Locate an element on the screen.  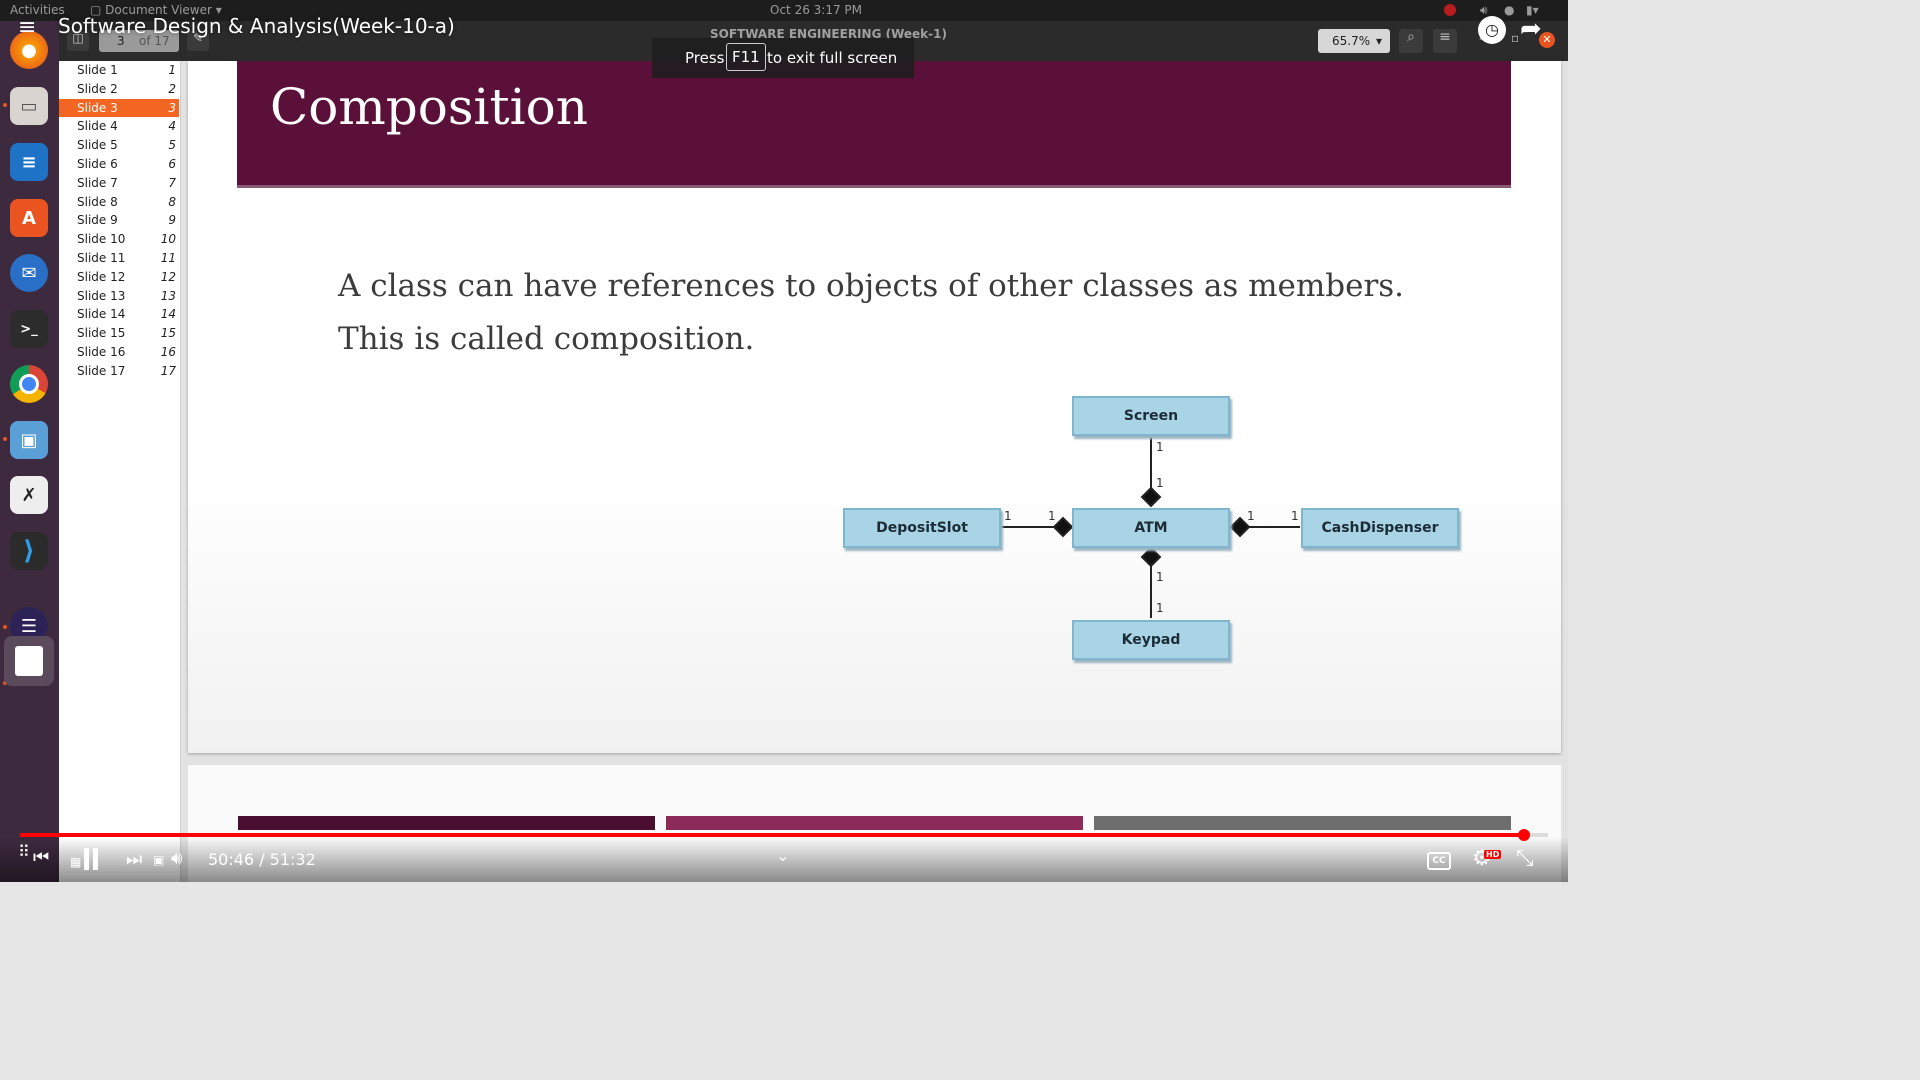
f11-key-badge: F11 is located at coordinates (746, 57).